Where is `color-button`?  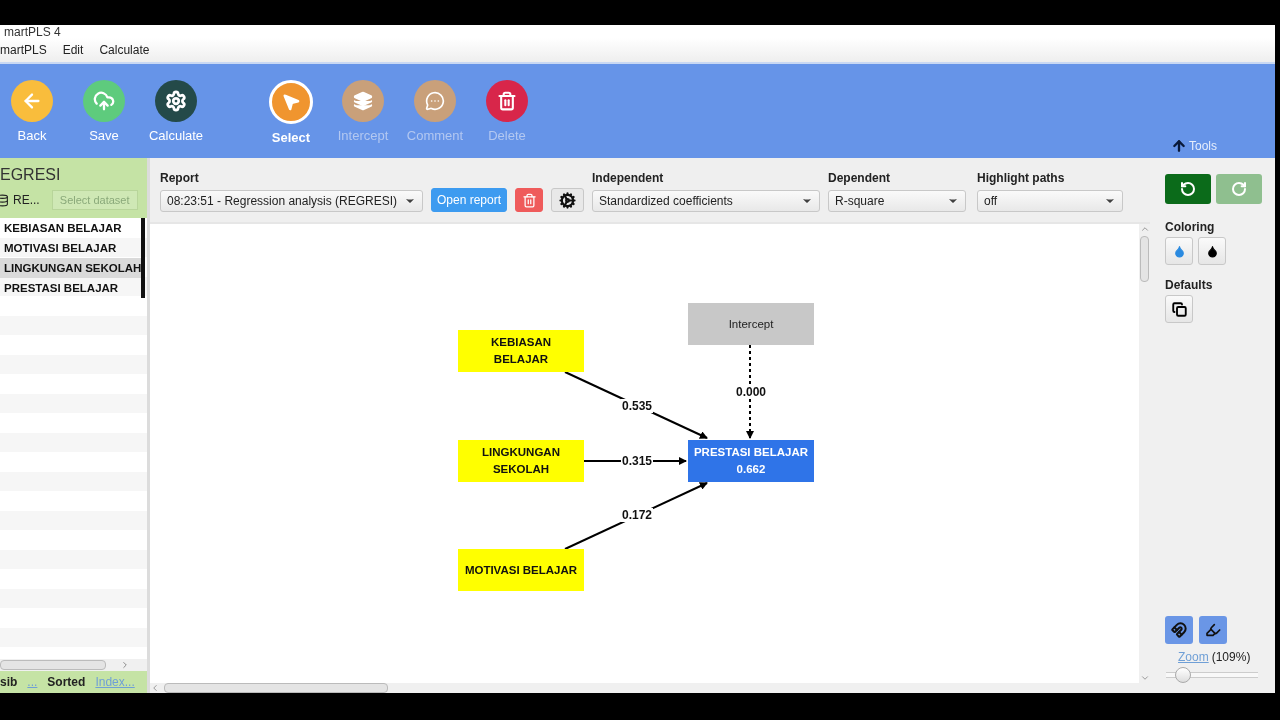
color-button is located at coordinates (1179, 251).